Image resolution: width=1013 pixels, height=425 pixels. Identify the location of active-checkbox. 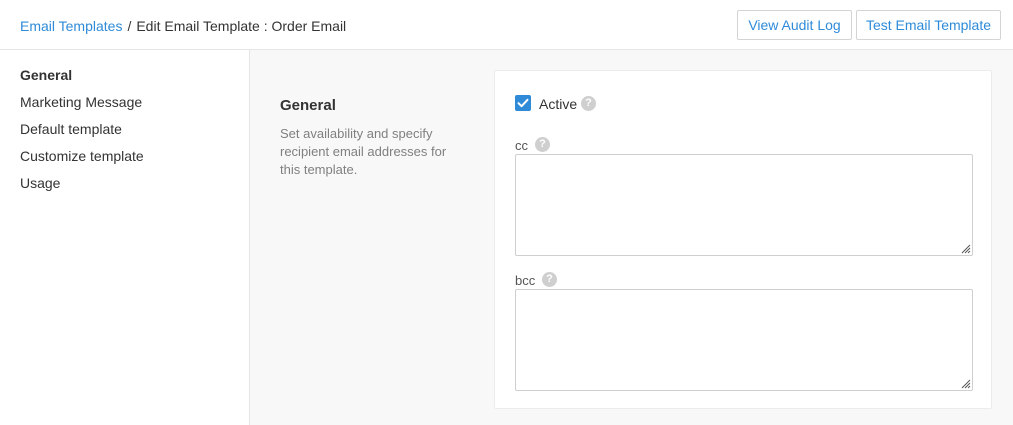
(523, 103).